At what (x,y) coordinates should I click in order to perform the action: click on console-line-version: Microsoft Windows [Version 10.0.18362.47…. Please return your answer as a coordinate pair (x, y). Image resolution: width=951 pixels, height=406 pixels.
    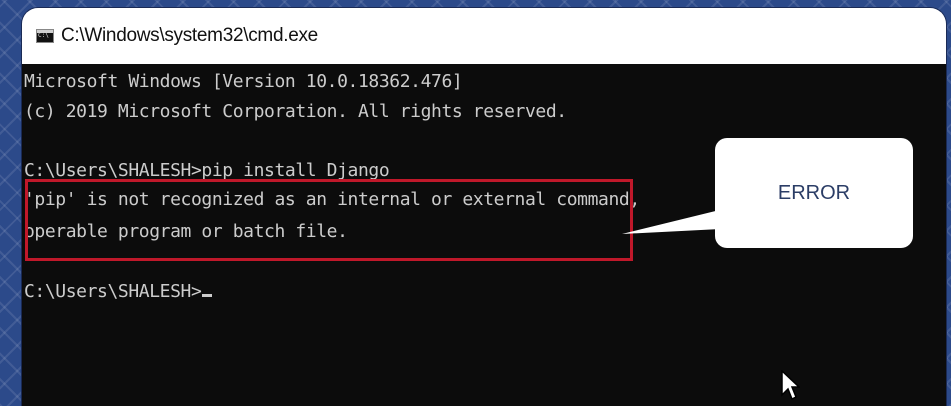
    Looking at the image, I should click on (243, 81).